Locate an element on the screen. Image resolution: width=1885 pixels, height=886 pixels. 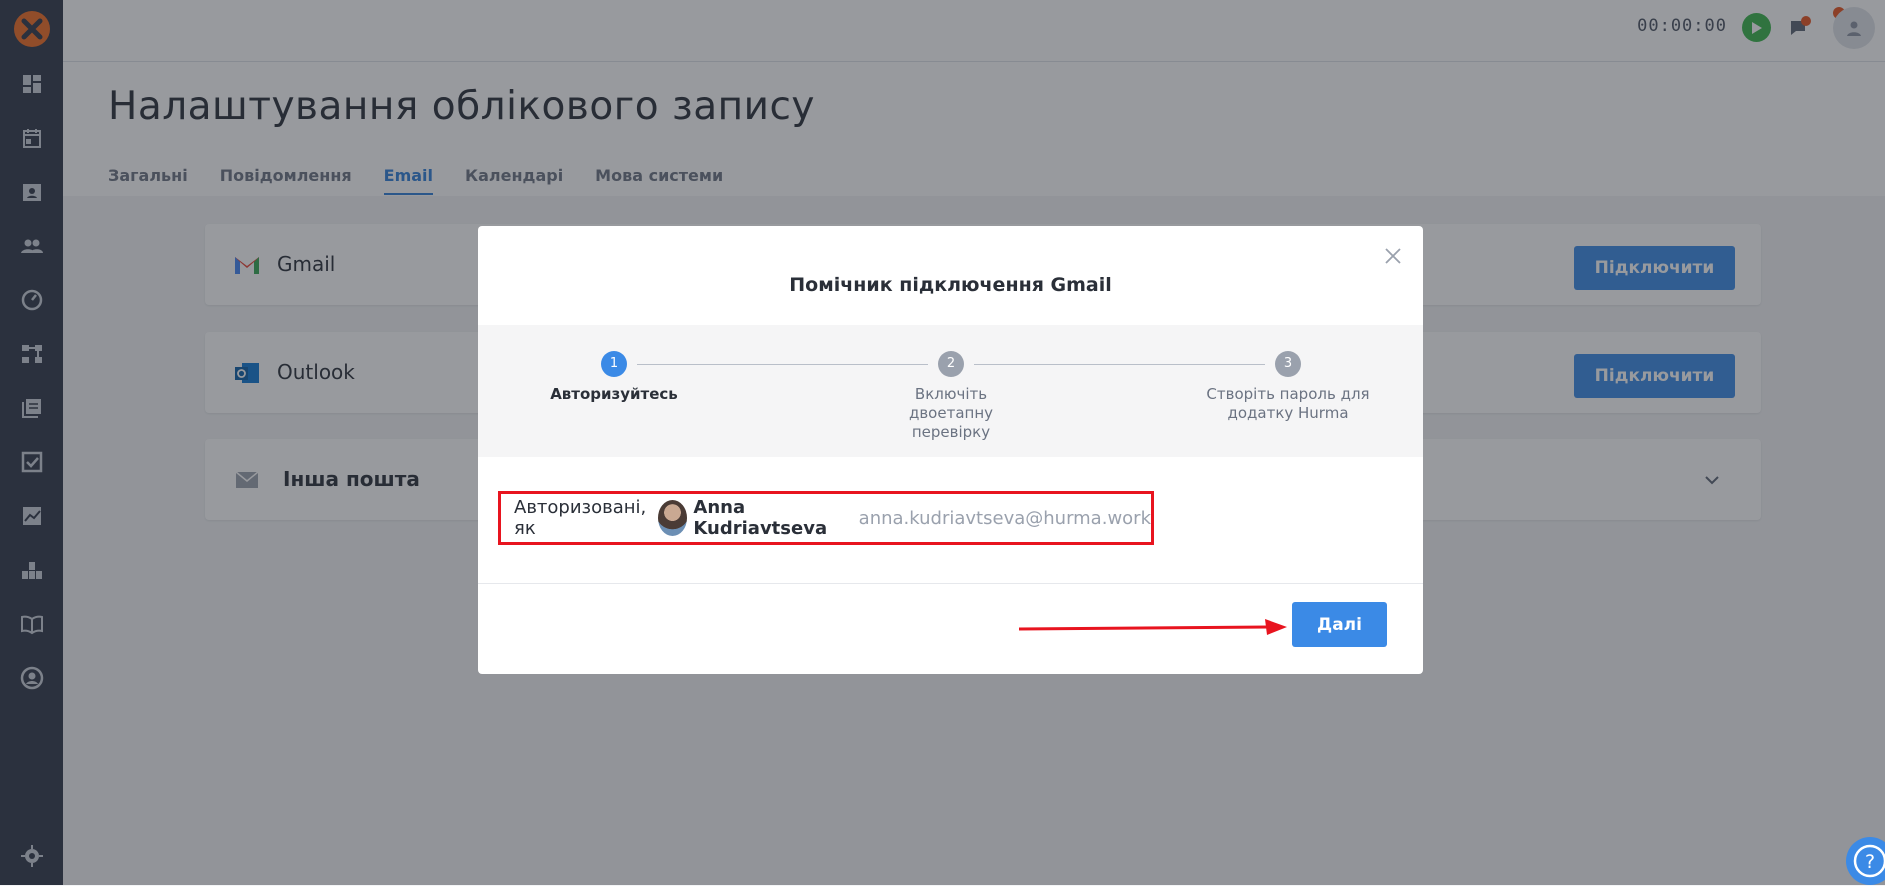
avatar is located at coordinates (673, 518).